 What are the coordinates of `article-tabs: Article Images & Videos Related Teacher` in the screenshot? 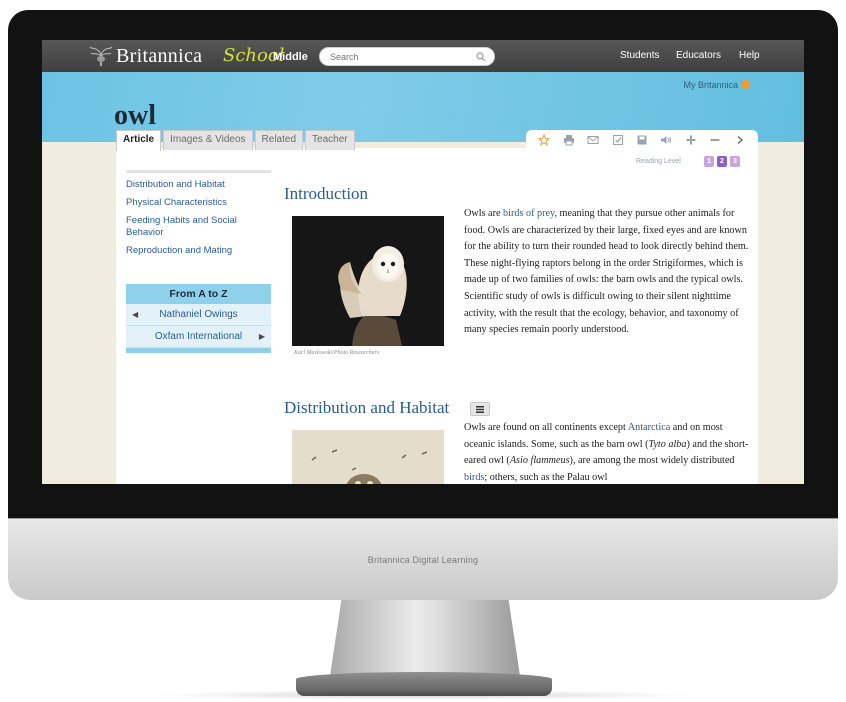 It's located at (235, 140).